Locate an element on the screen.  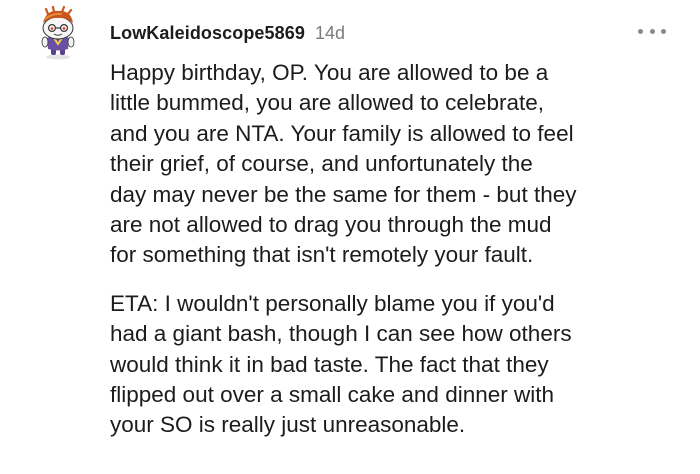
username: LowKaleidoscope5869 is located at coordinates (207, 33).